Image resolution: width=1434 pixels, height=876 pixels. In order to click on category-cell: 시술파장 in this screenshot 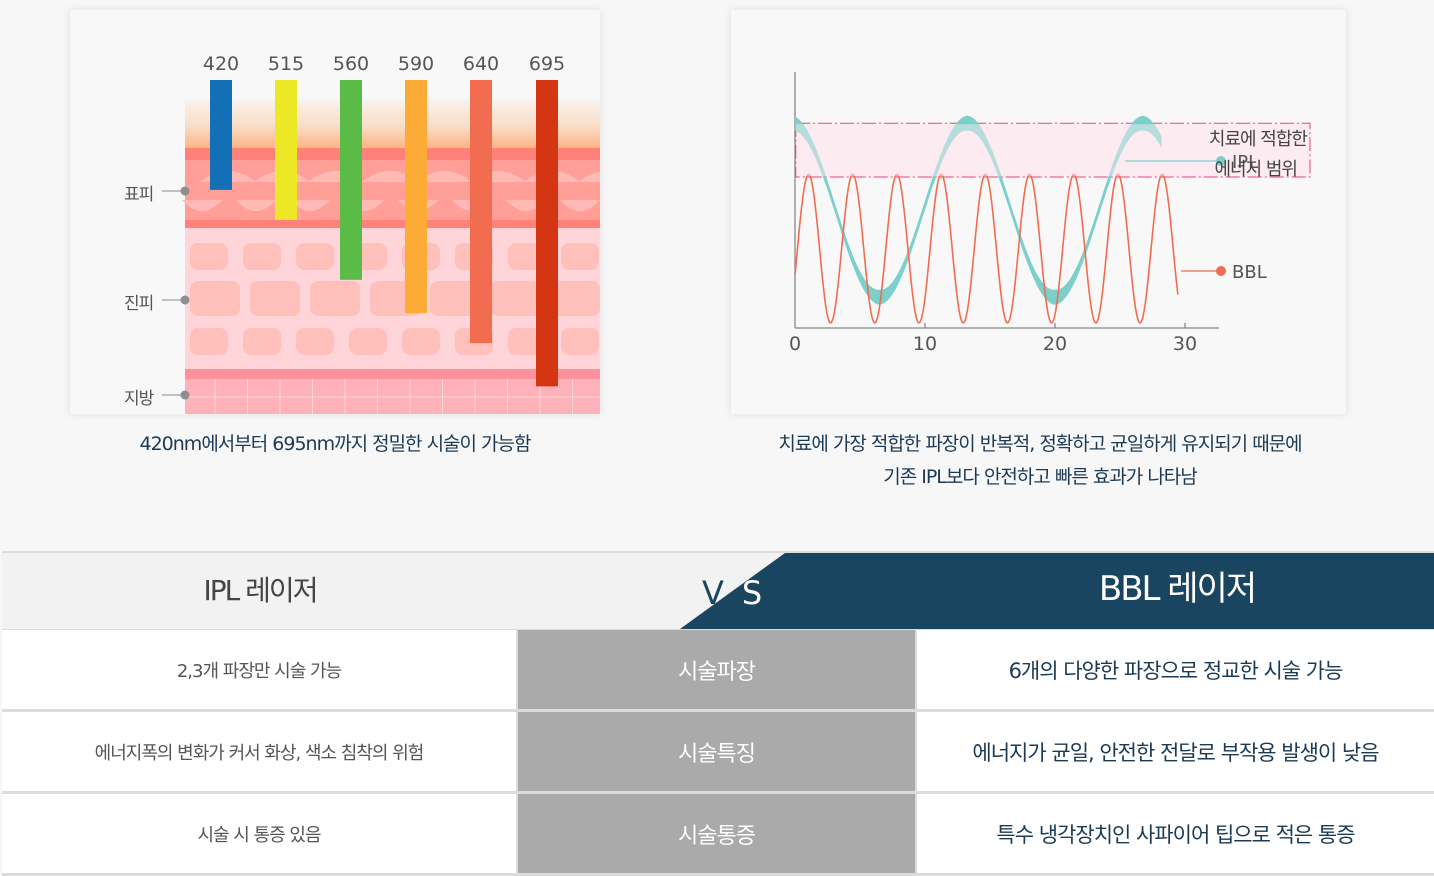, I will do `click(716, 669)`.